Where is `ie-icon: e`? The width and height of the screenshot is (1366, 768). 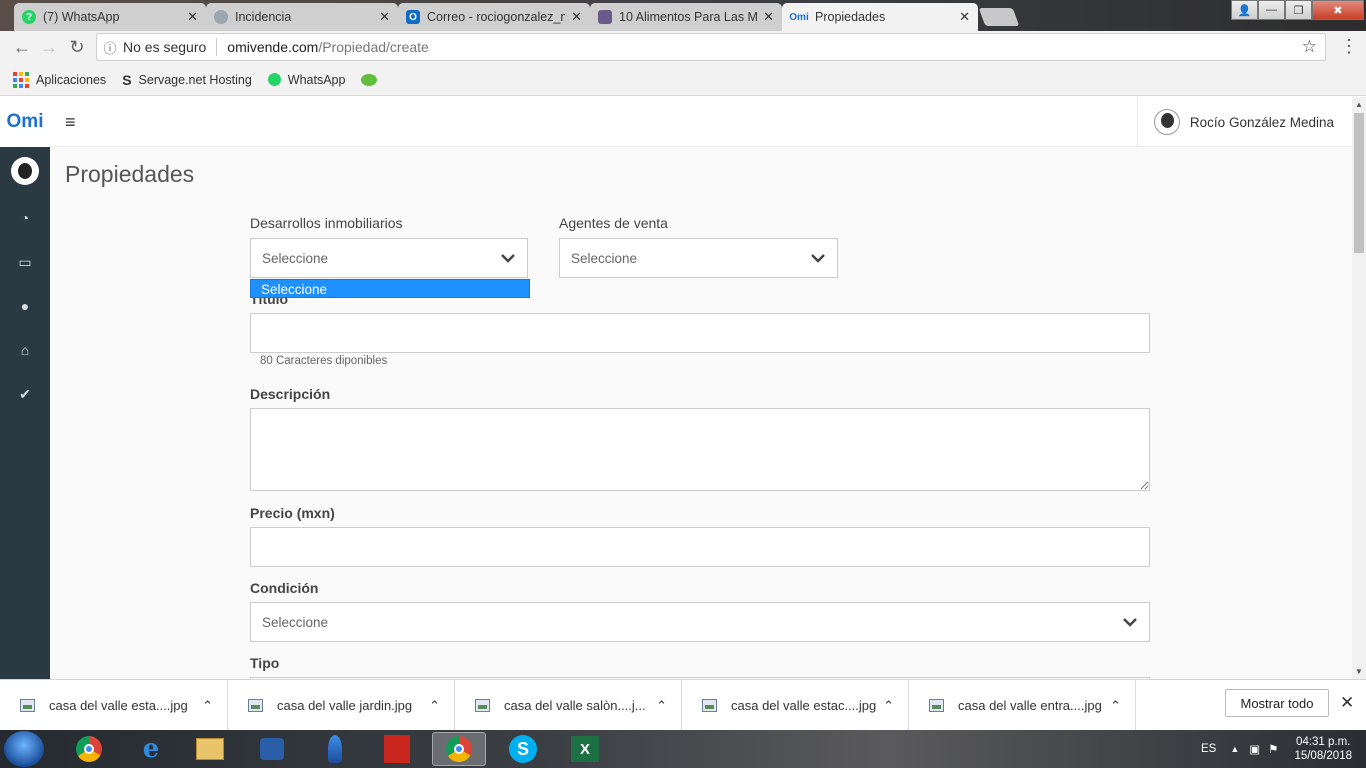
ie-icon: e is located at coordinates (151, 749).